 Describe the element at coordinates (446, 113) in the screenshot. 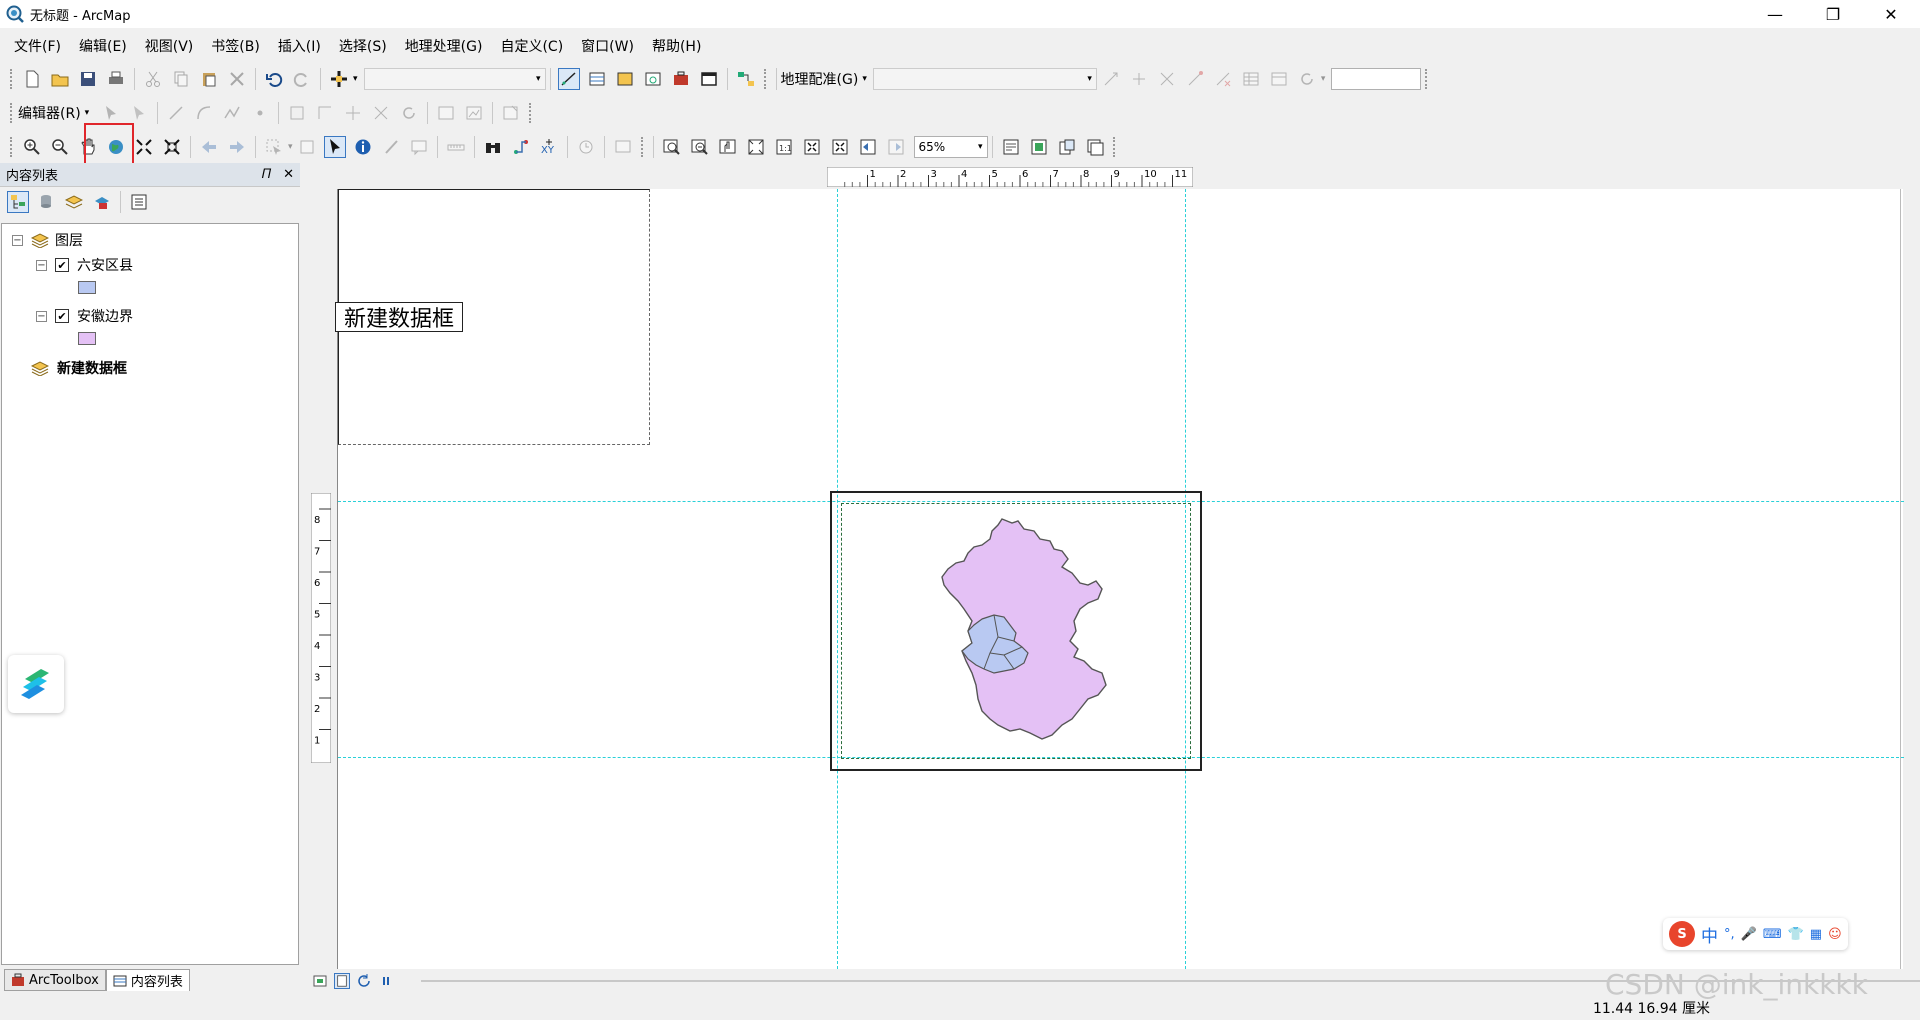

I see `attributes-icon` at that location.